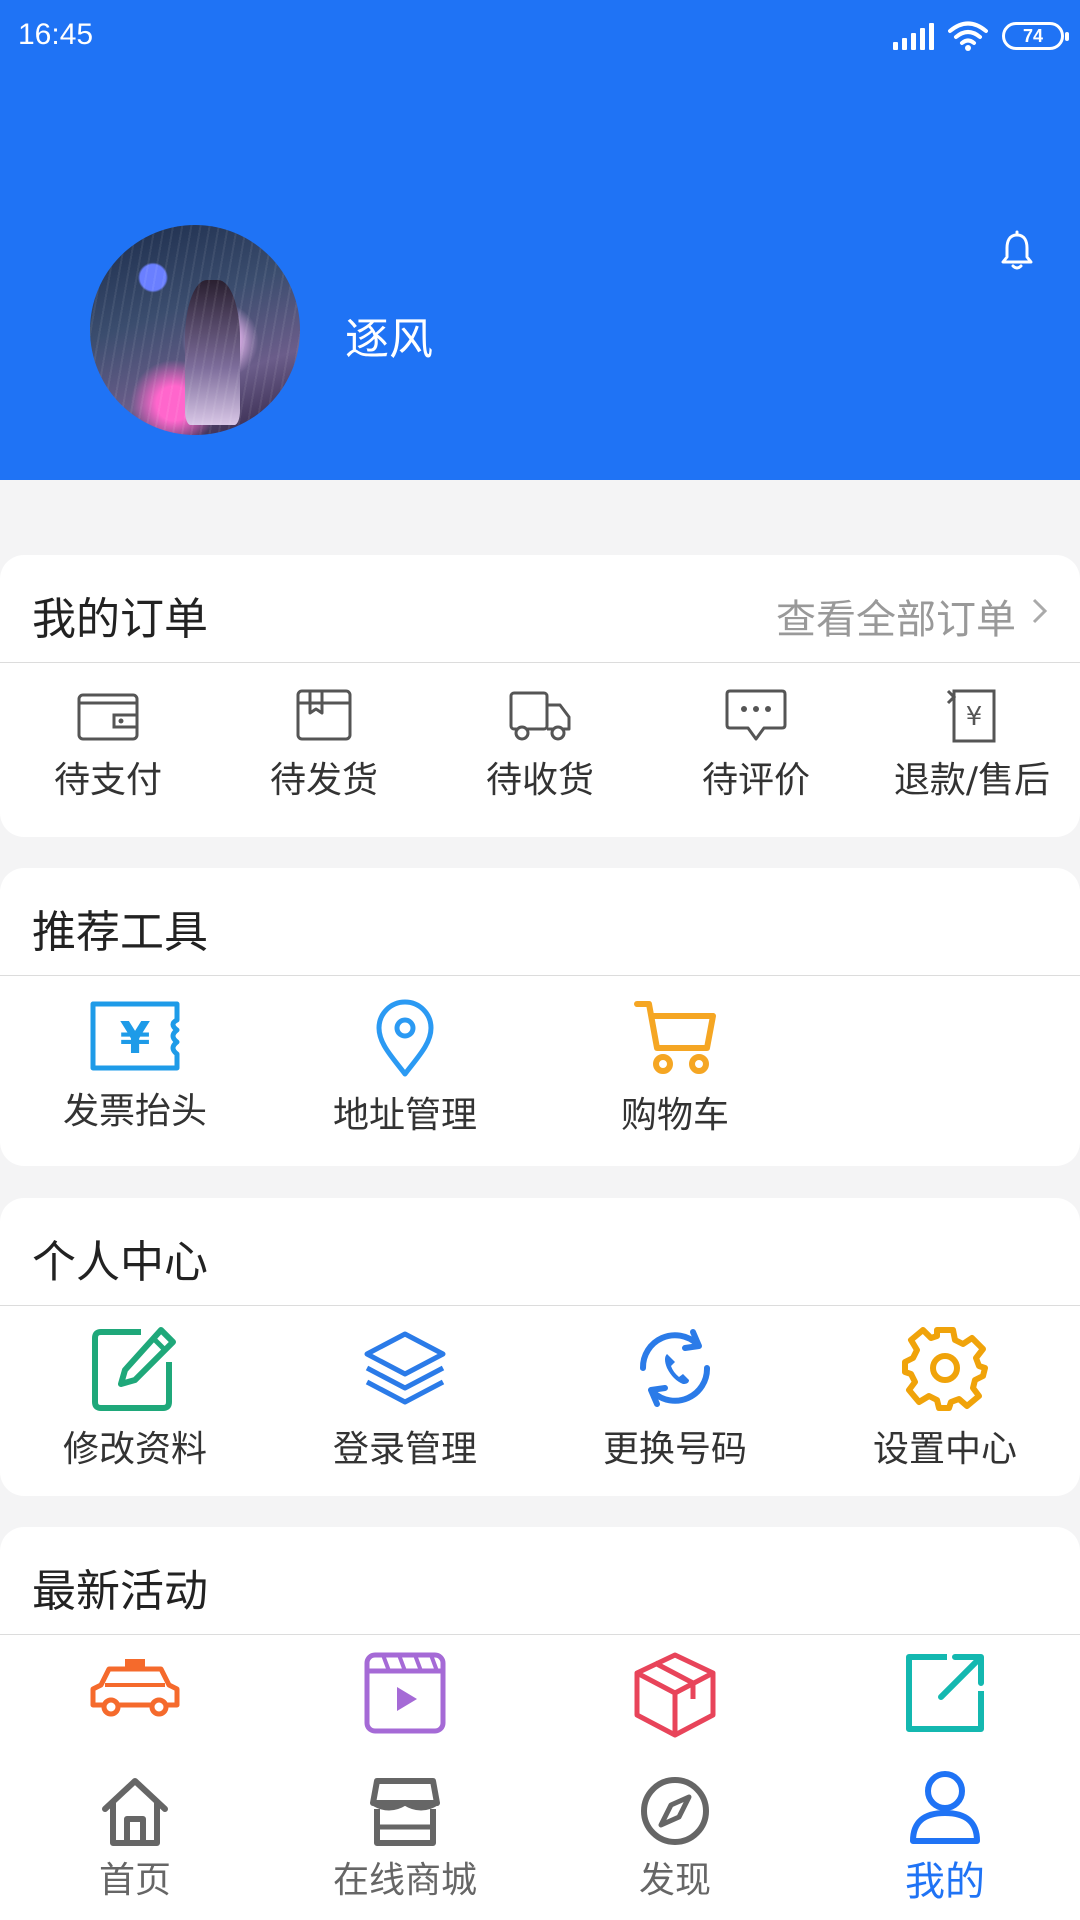  Describe the element at coordinates (540, 745) in the screenshot. I see `order-pending-receipt: 待收货` at that location.